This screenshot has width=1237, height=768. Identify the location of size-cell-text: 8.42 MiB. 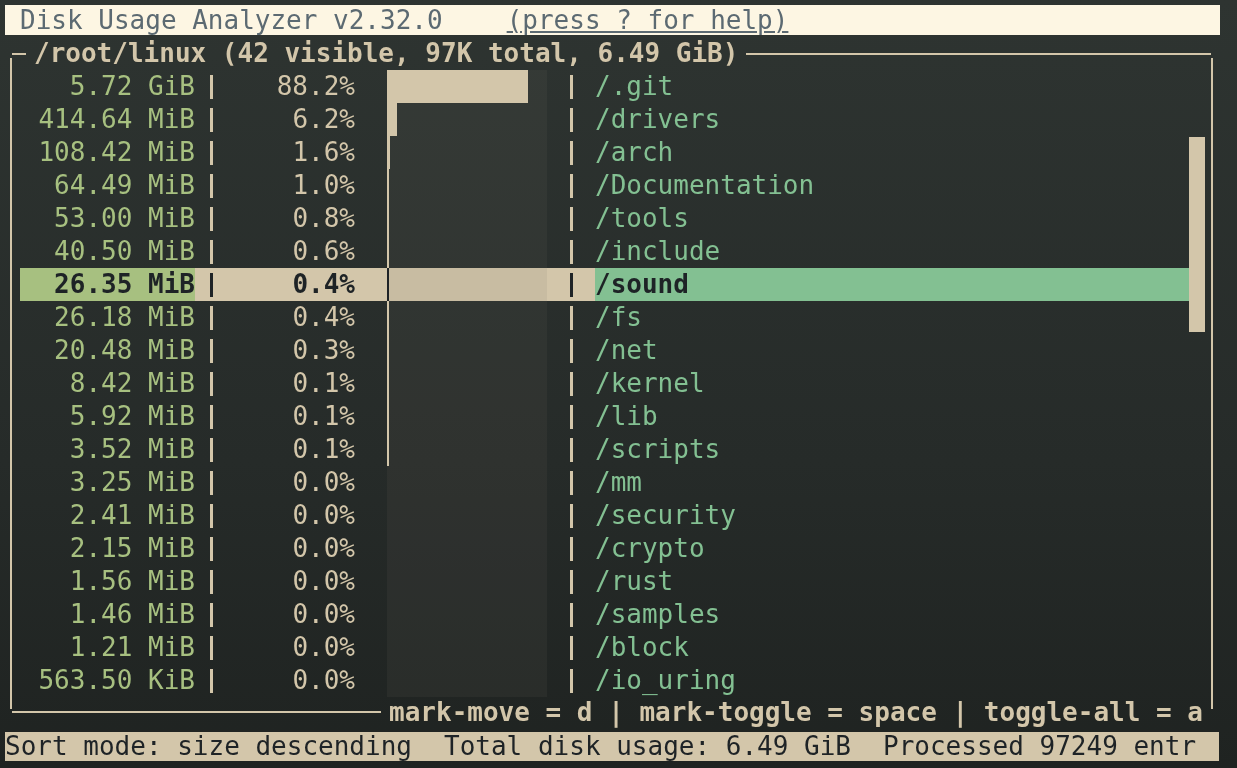
(131, 383).